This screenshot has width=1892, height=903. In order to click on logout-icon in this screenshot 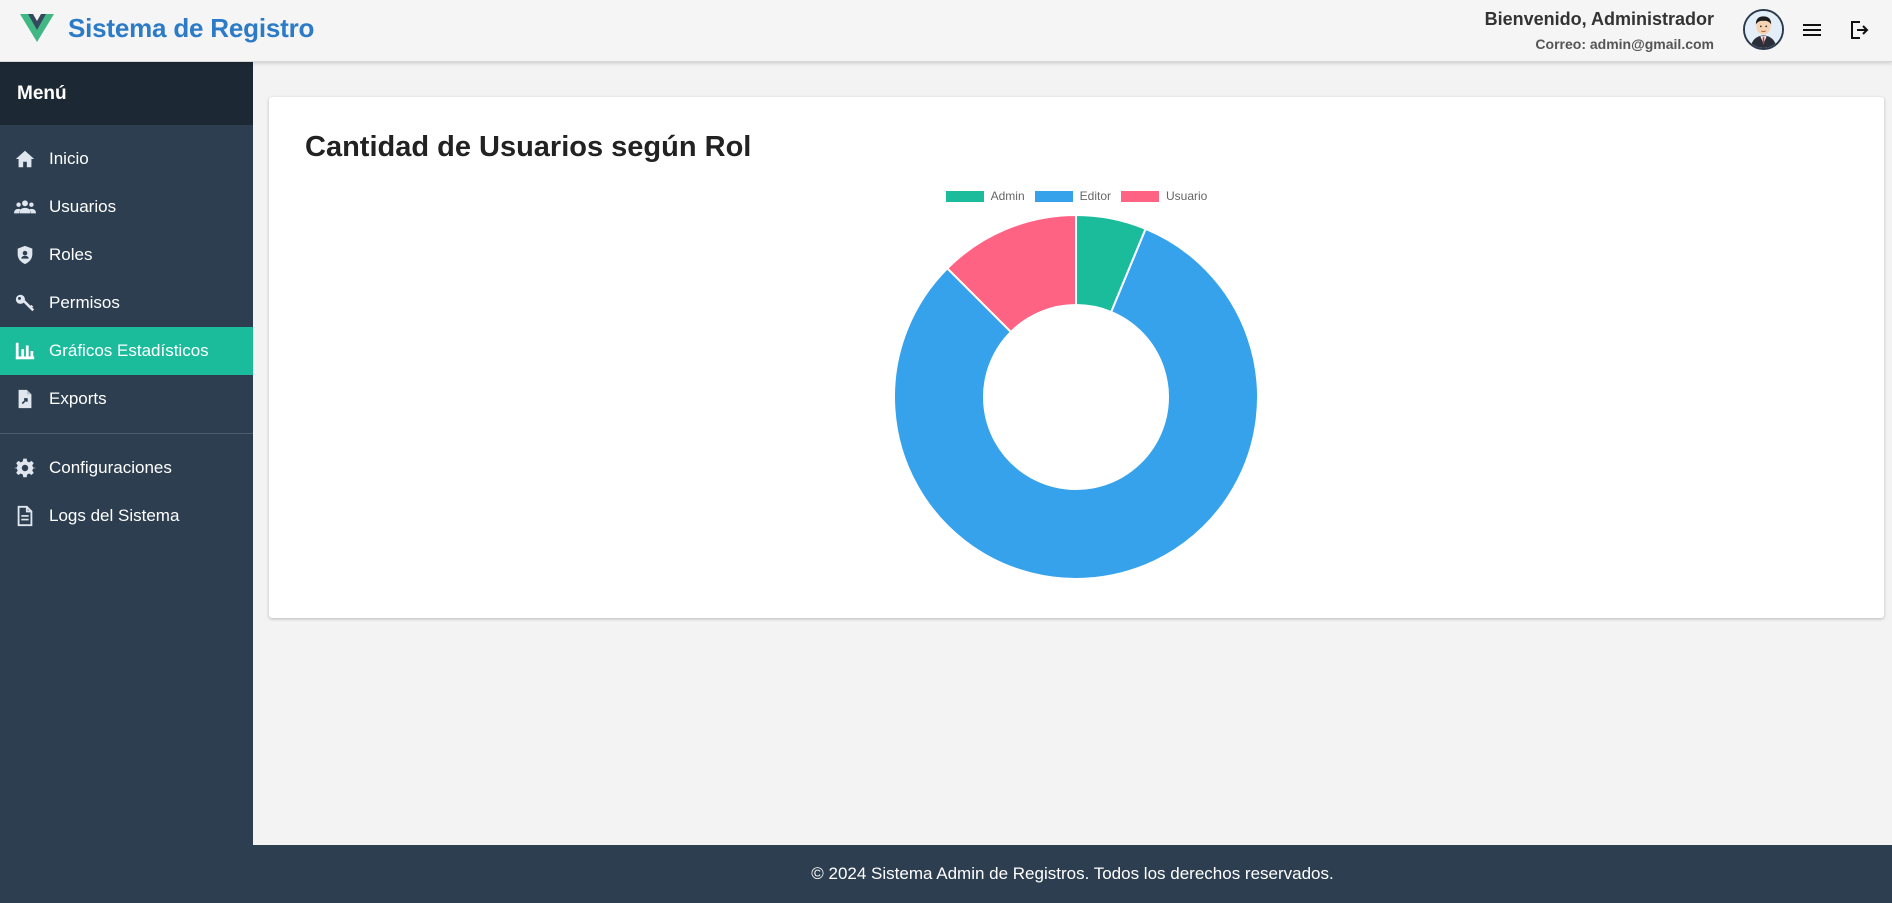, I will do `click(1859, 30)`.